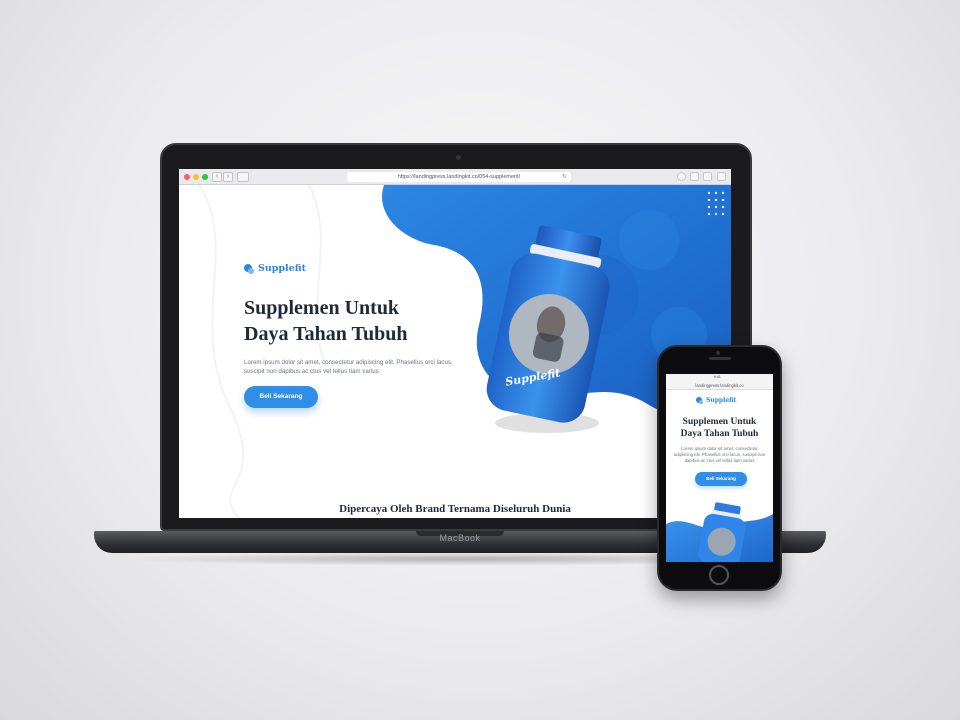 The width and height of the screenshot is (960, 720). I want to click on share-icon, so click(694, 176).